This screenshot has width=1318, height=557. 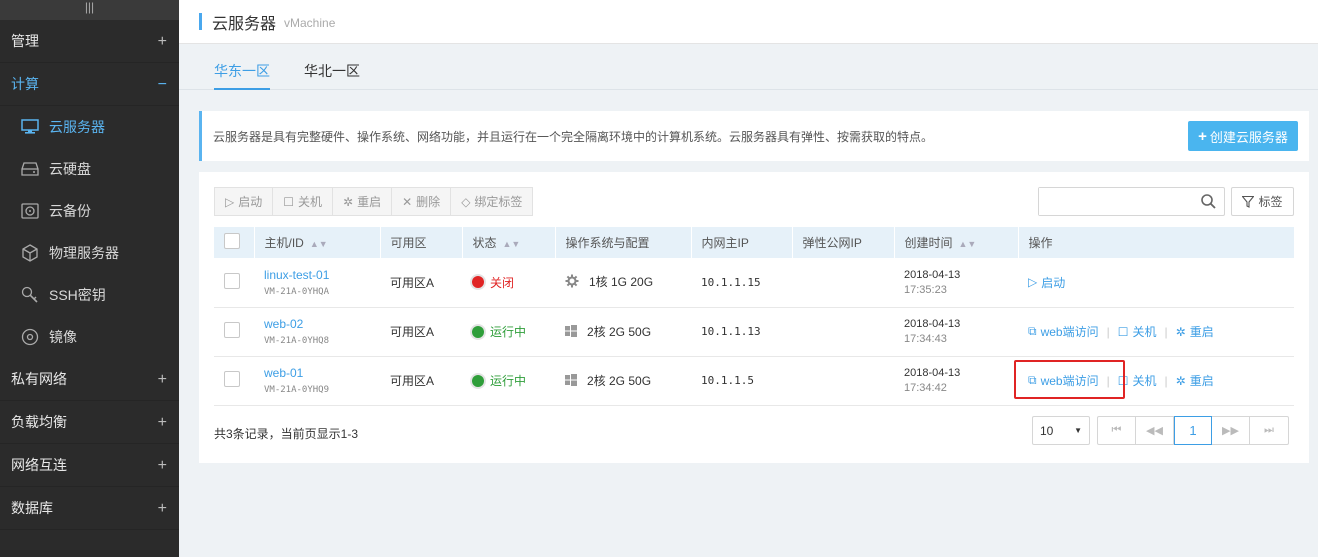 I want to click on config-text: 2核 2G 50G, so click(x=619, y=380).